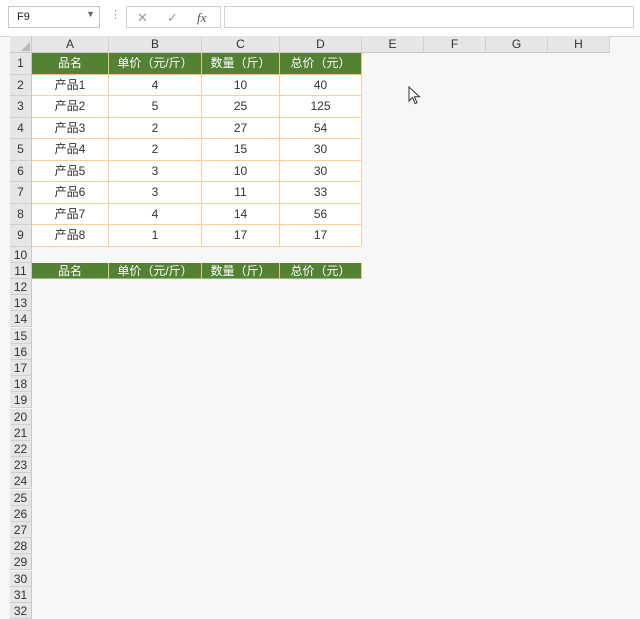  I want to click on close-icon: ✕, so click(142, 18).